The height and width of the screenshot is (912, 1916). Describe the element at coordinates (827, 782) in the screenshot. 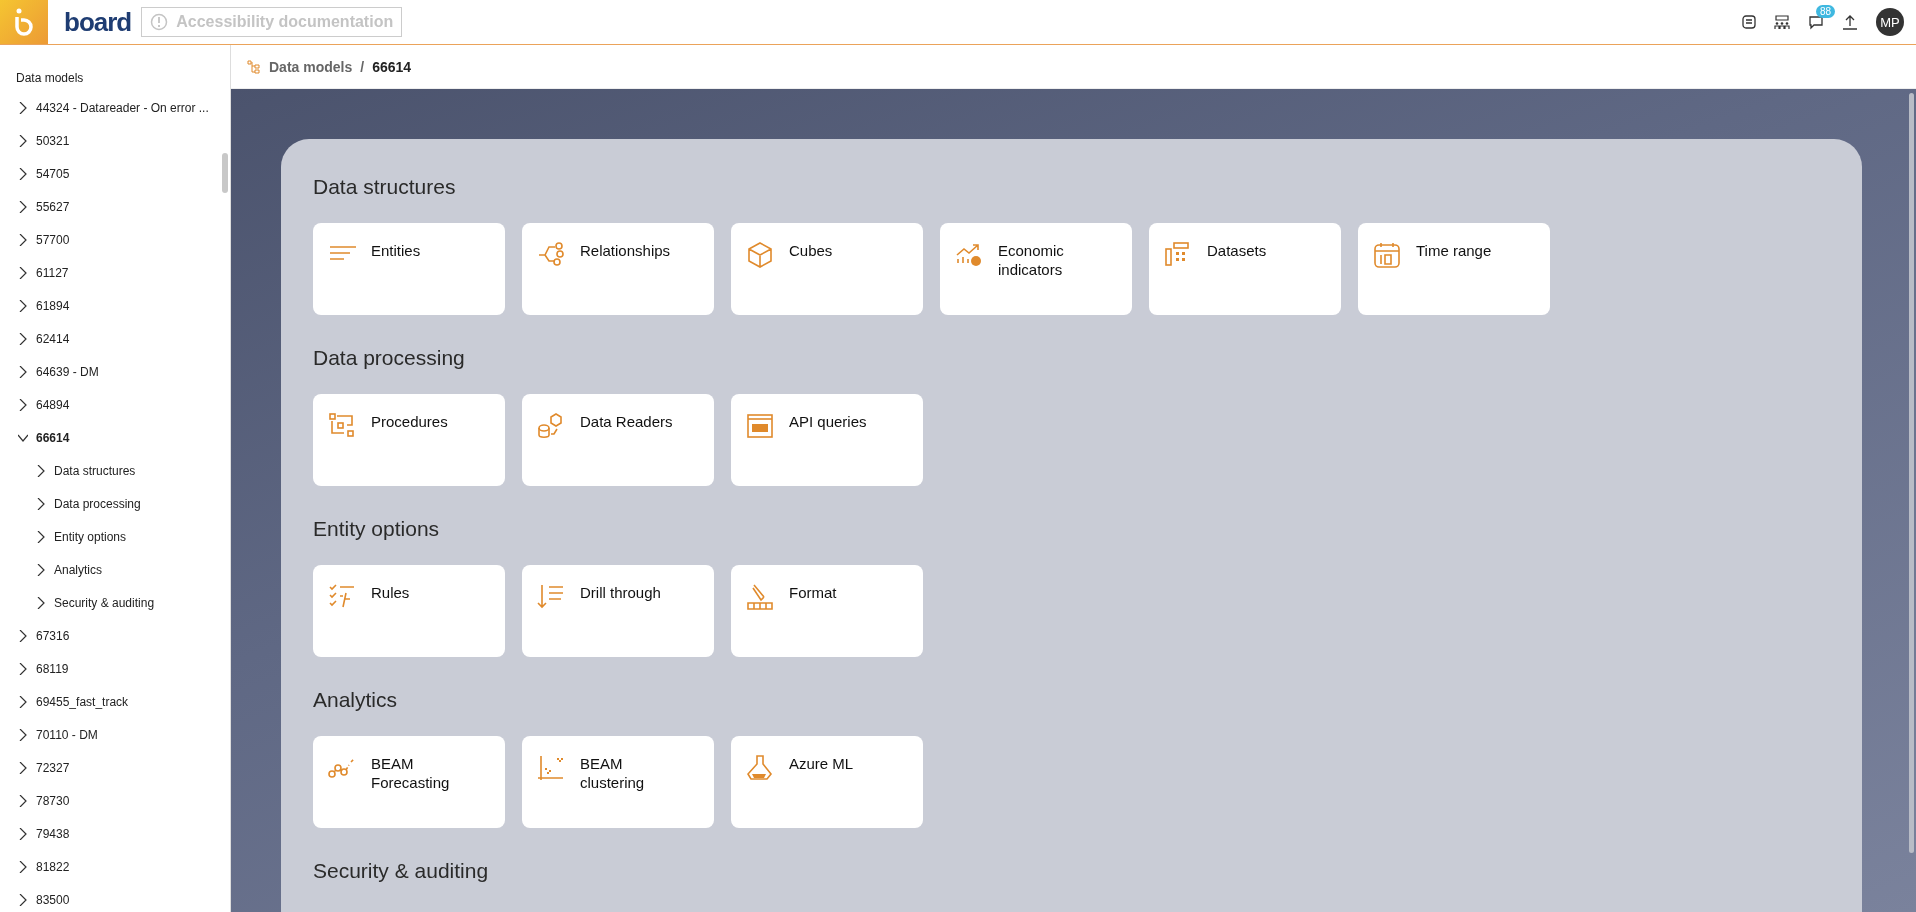

I see `section-card: Azure ML` at that location.